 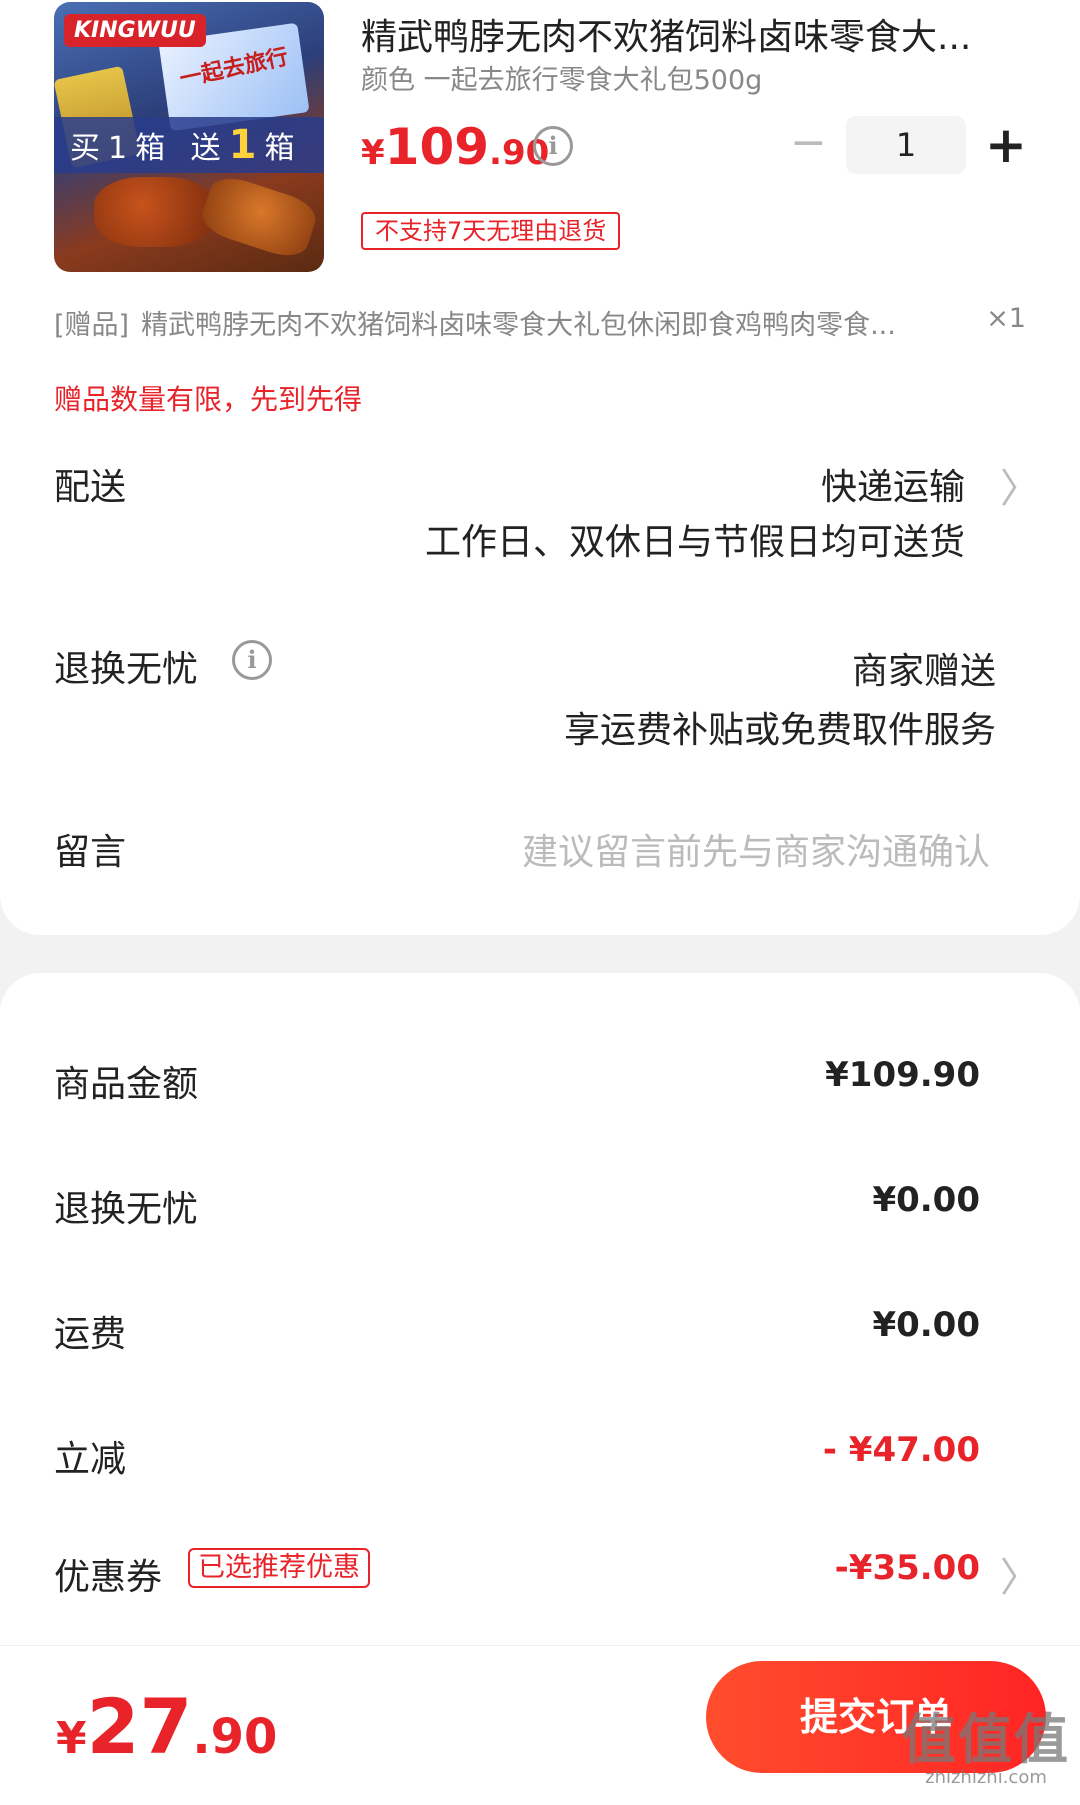 I want to click on brand-logo: KINGWUU, so click(x=135, y=30).